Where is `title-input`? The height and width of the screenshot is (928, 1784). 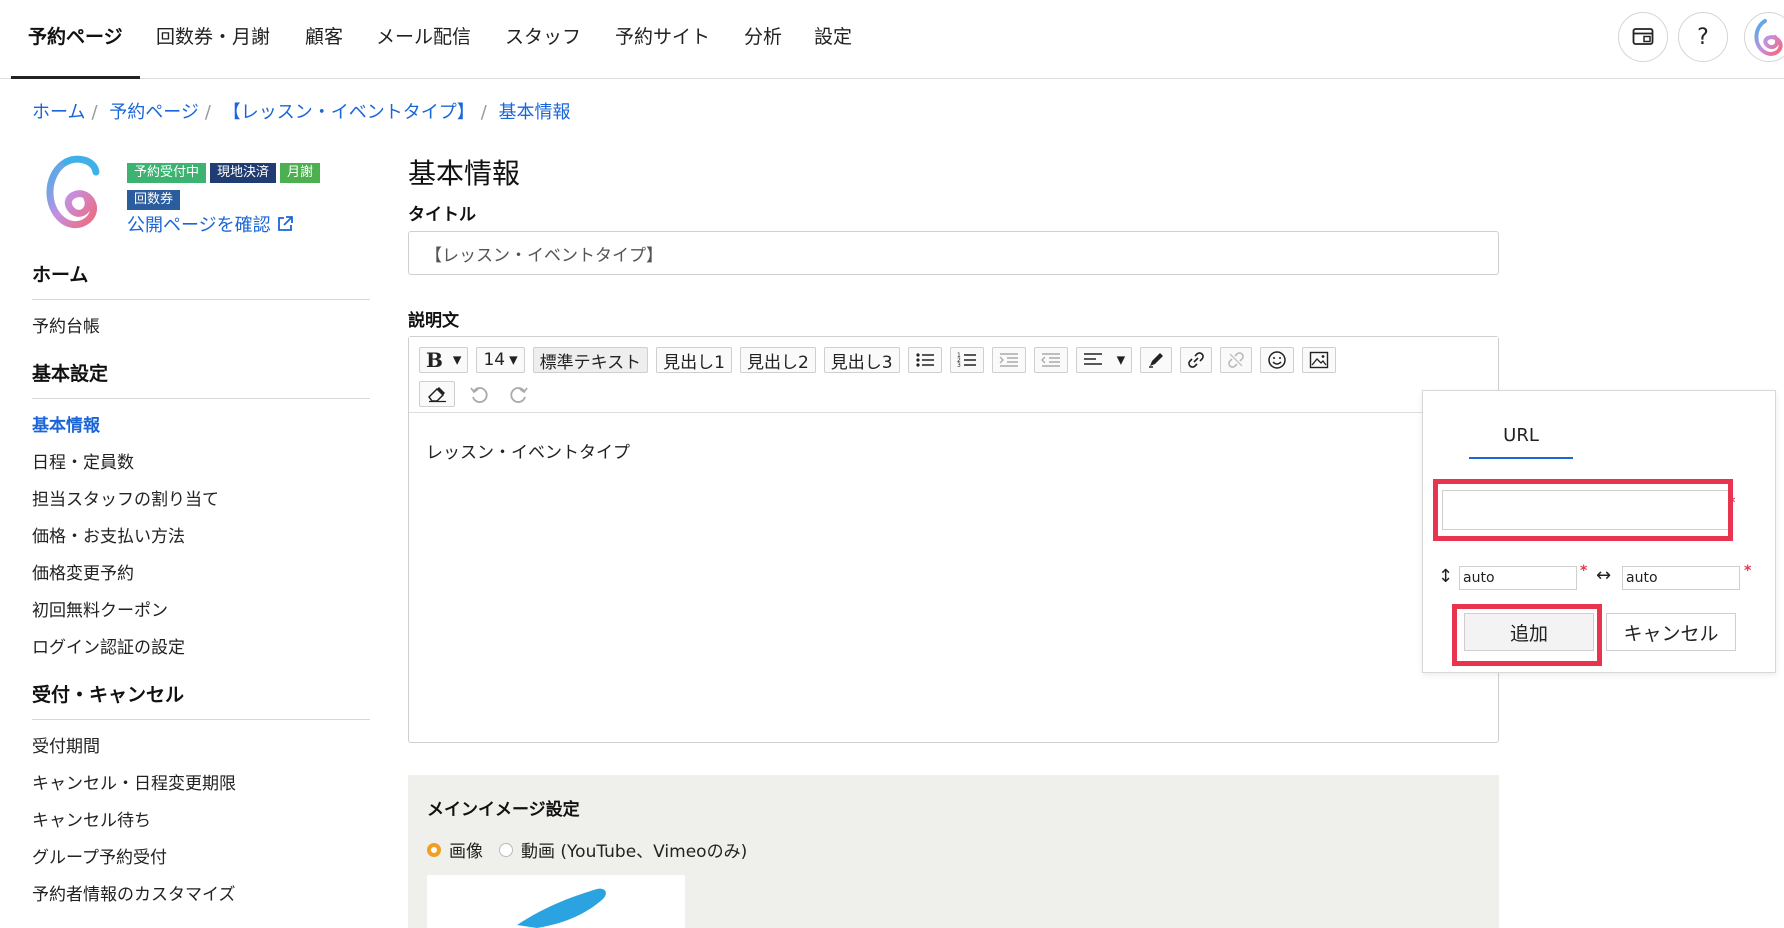
title-input is located at coordinates (953, 253).